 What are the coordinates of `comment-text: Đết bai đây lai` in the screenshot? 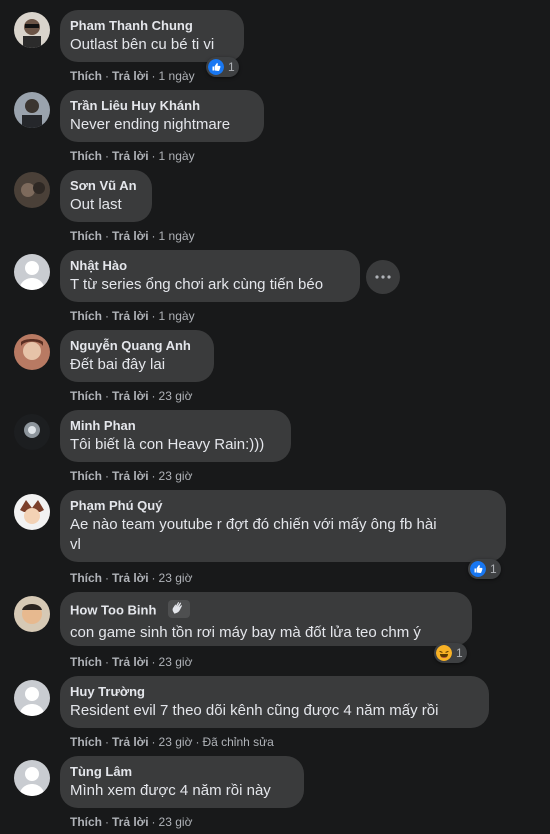 It's located at (118, 364).